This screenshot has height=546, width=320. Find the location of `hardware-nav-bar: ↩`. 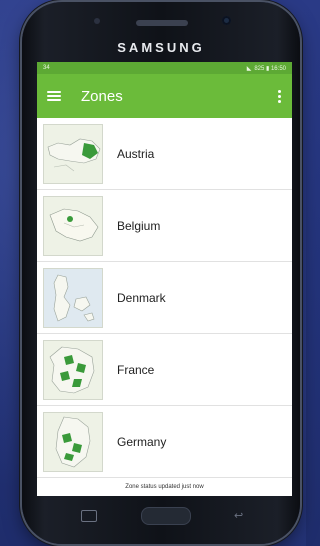

hardware-nav-bar: ↩ is located at coordinates (164, 516).